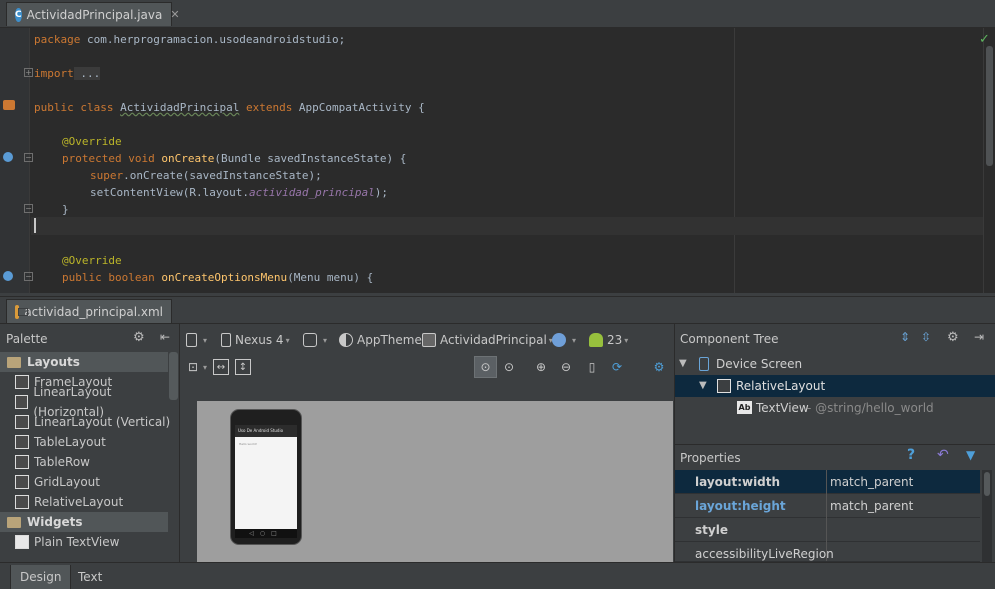 This screenshot has width=995, height=589. Describe the element at coordinates (827, 530) in the screenshot. I see `property-row-style: style` at that location.